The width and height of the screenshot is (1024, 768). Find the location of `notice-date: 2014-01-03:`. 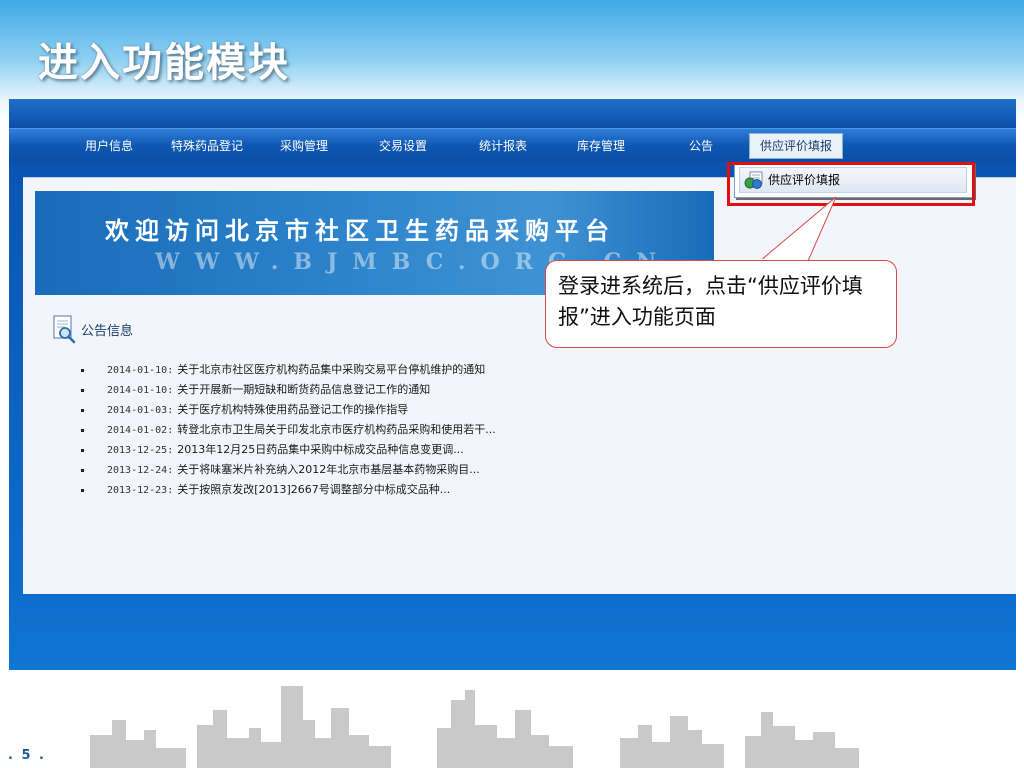

notice-date: 2014-01-03: is located at coordinates (140, 410).